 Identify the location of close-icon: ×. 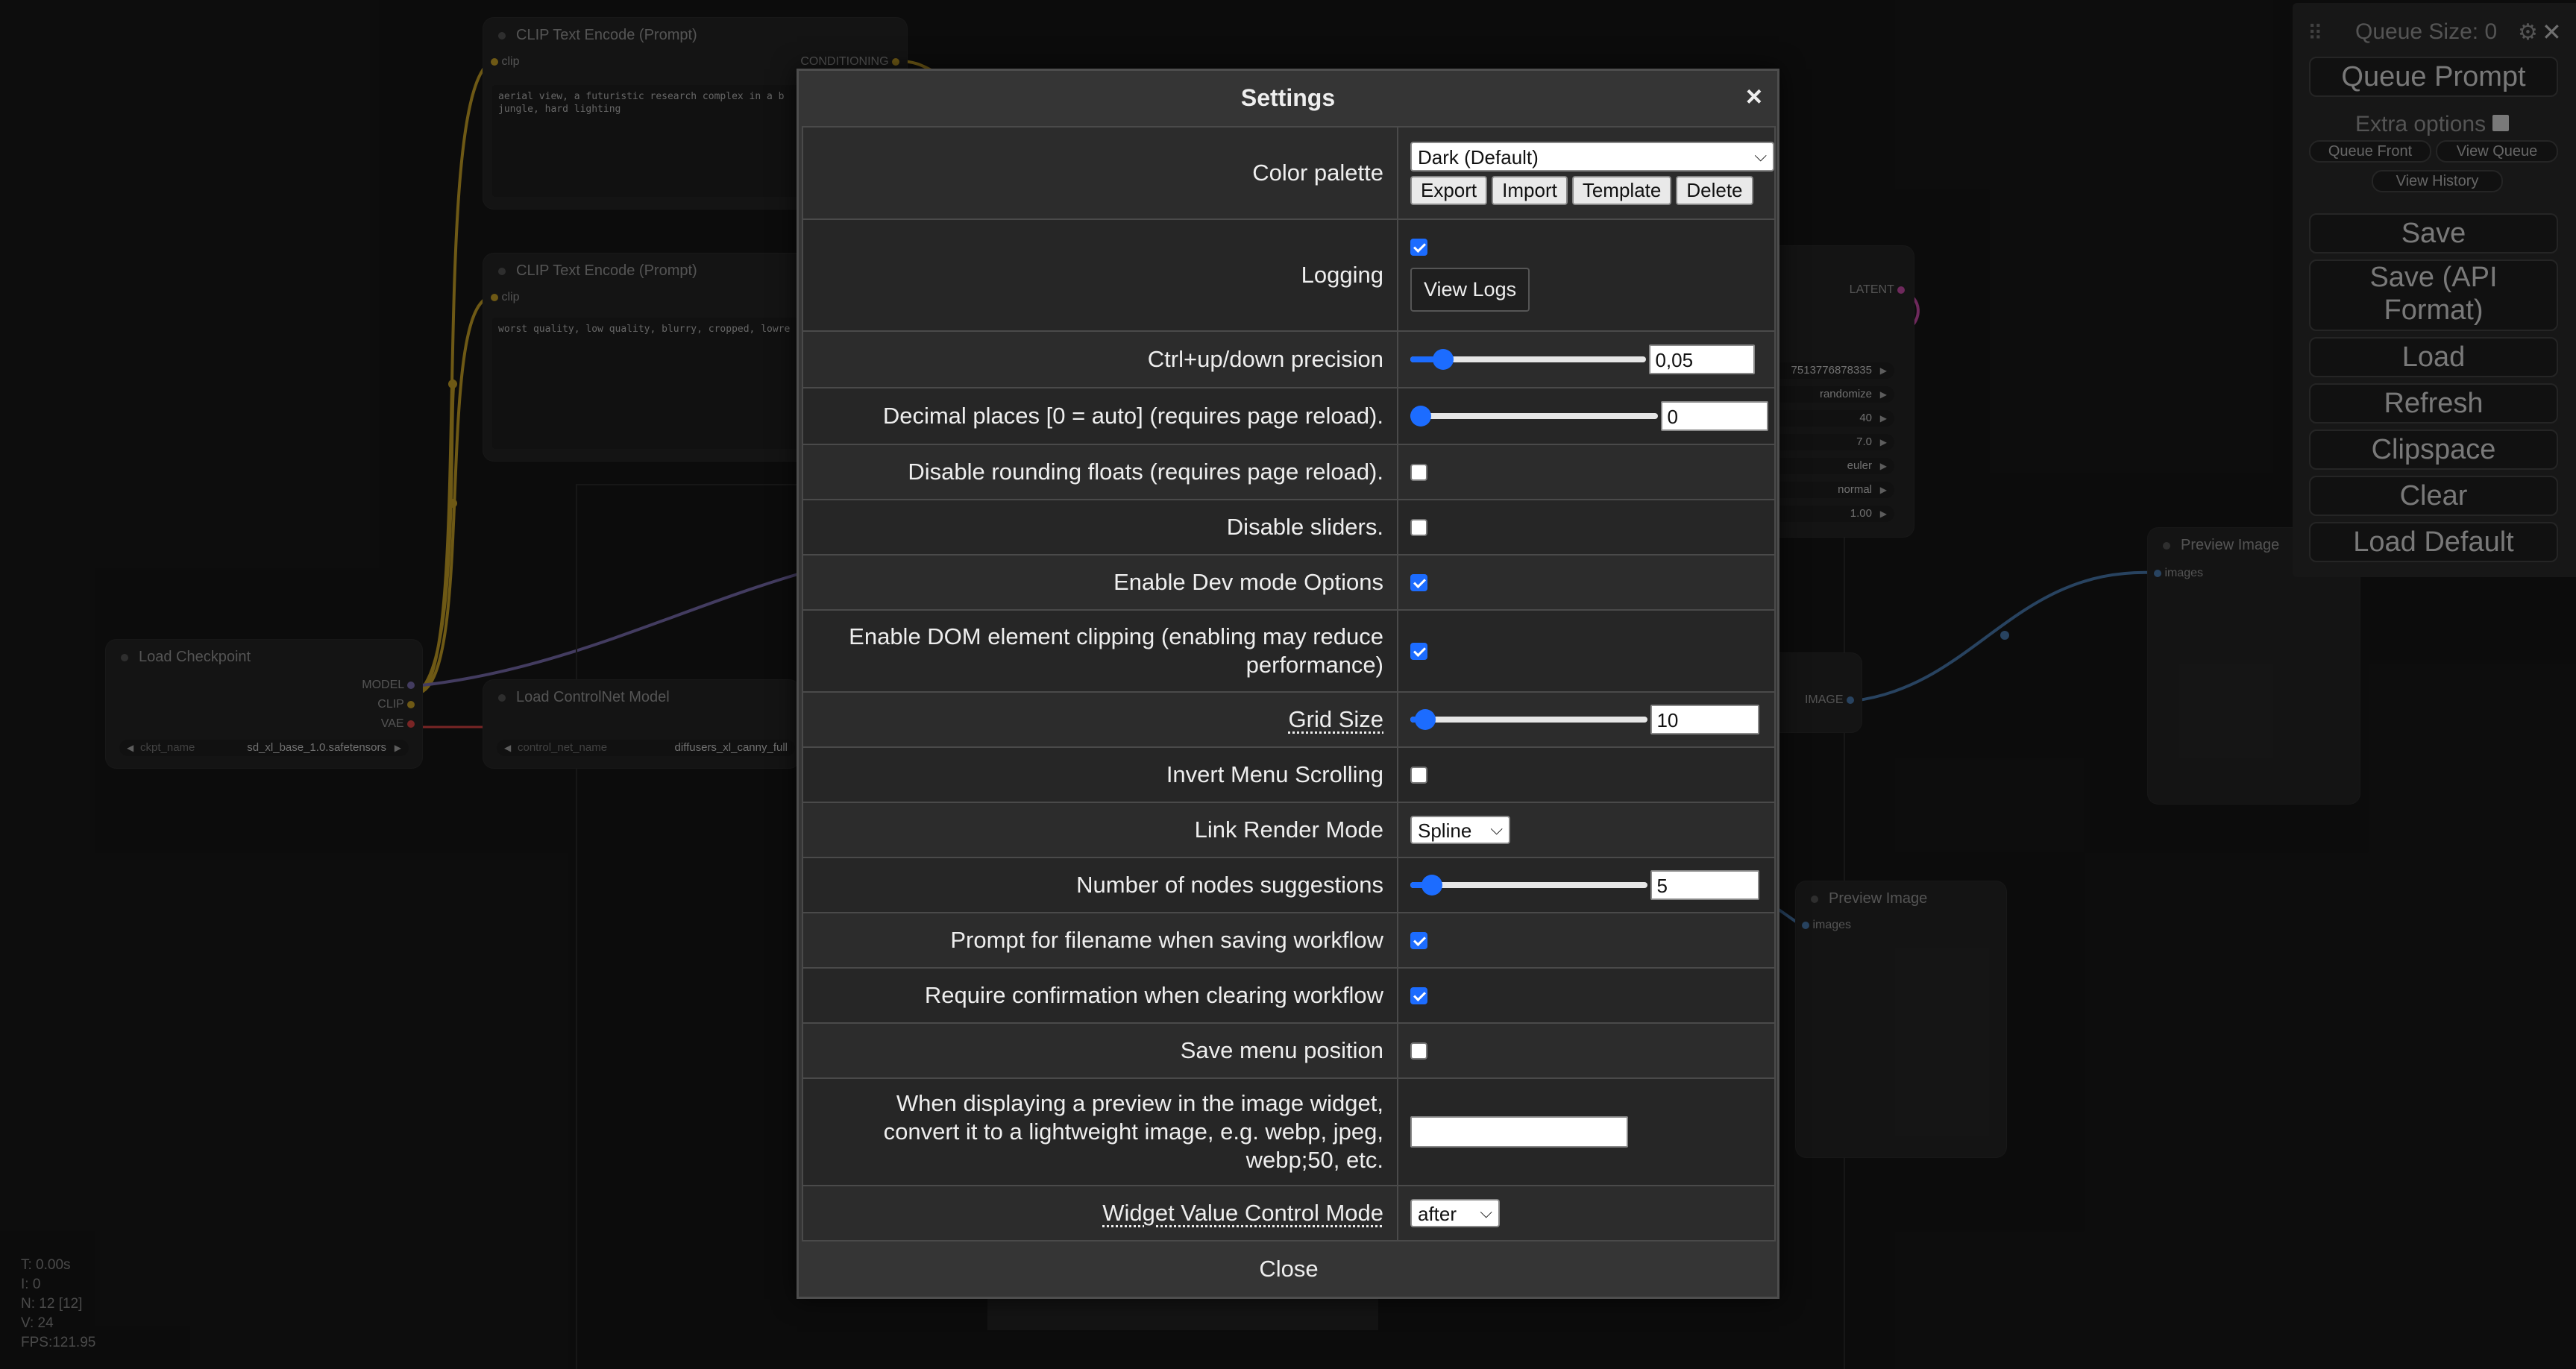
(1754, 97).